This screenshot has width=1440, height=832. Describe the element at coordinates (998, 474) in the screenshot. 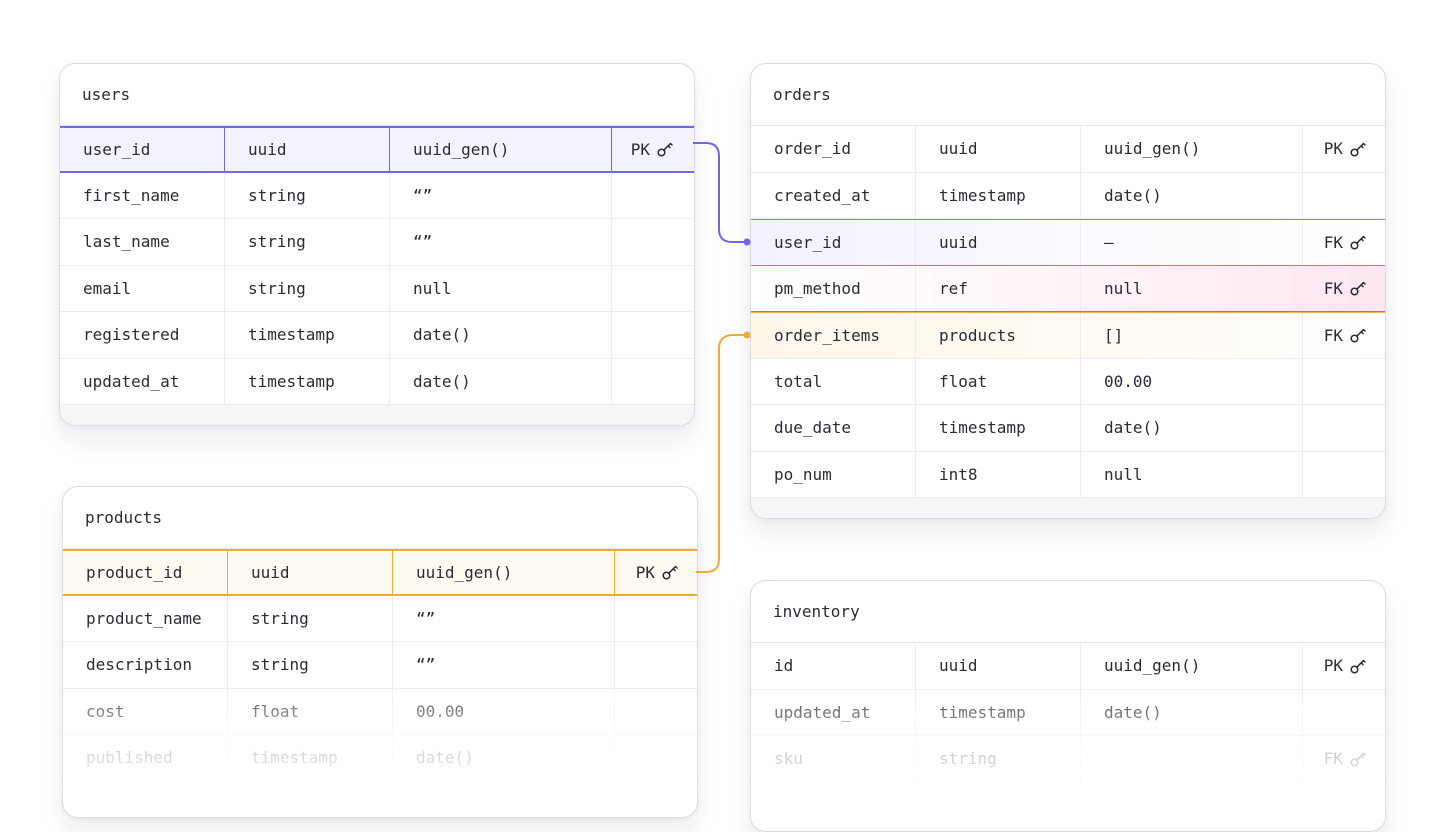

I see `column-type: int8` at that location.